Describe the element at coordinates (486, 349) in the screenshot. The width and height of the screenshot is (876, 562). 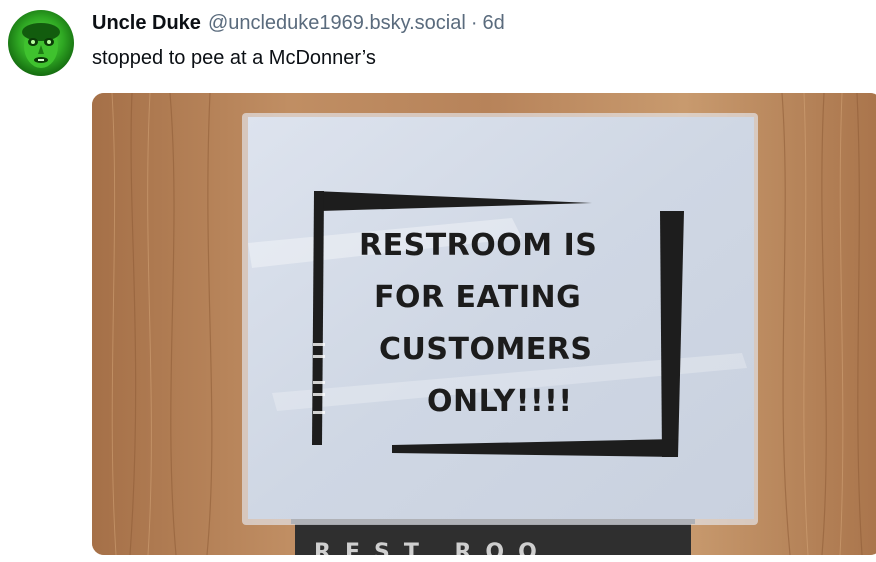
I see `sign-line-3: CUSTOMERS` at that location.